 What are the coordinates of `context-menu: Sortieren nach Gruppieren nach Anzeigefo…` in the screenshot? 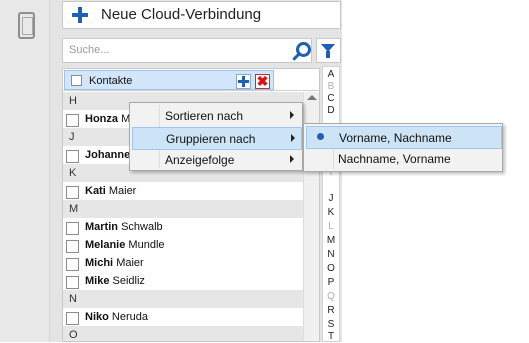 It's located at (216, 136).